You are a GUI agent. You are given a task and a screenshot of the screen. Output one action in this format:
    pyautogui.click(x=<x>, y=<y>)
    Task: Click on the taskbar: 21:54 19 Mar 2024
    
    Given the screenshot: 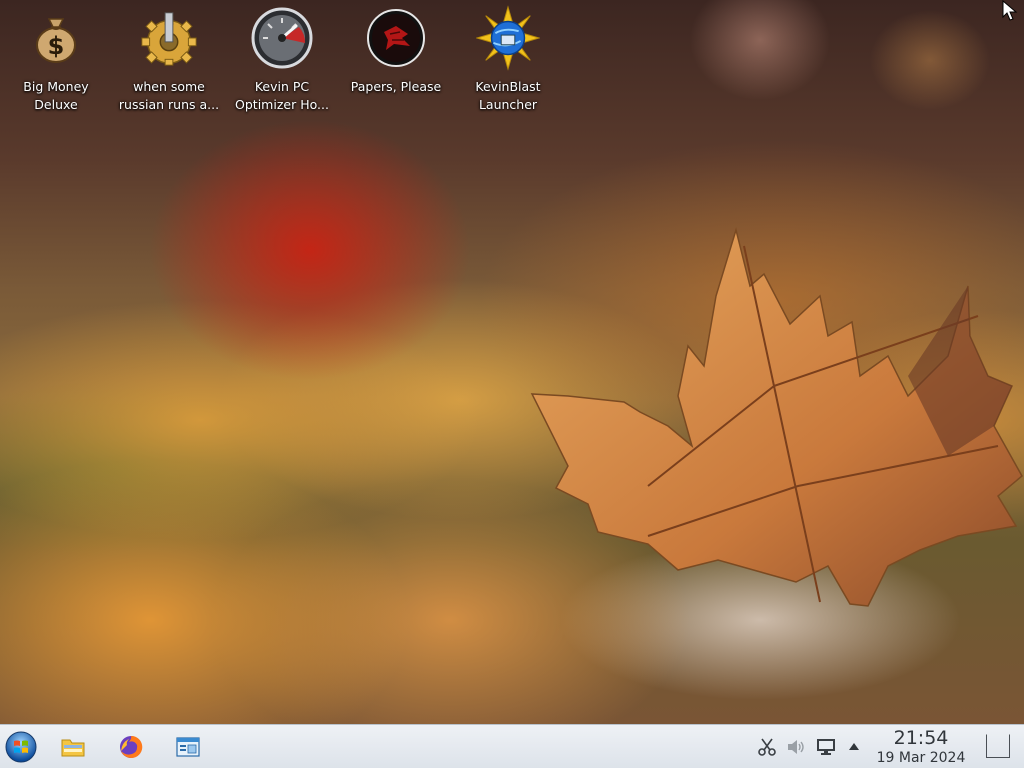 What is the action you would take?
    pyautogui.click(x=512, y=746)
    